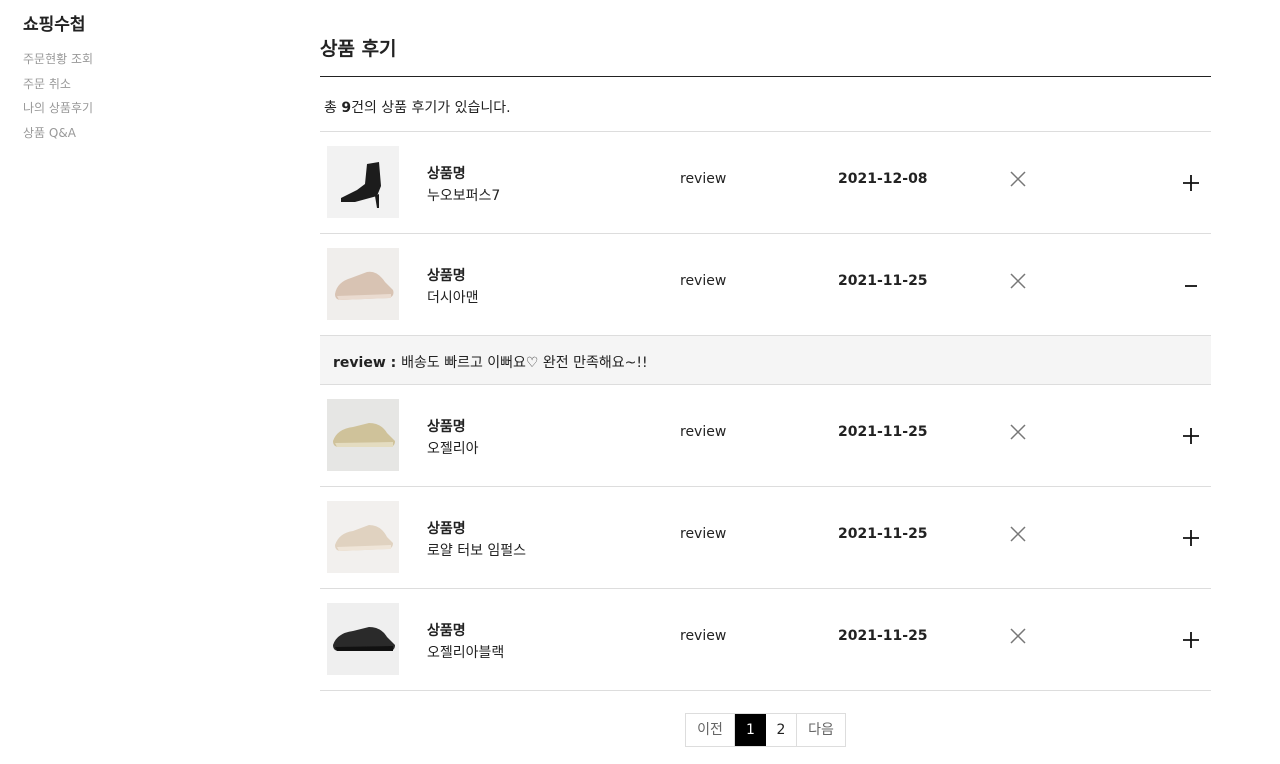 The image size is (1280, 764). What do you see at coordinates (750, 730) in the screenshot?
I see `page-1-button: 1` at bounding box center [750, 730].